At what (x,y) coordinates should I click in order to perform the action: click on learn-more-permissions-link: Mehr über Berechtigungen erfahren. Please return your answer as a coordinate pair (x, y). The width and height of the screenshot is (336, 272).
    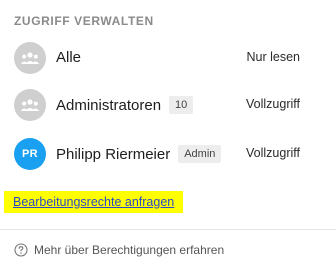
    Looking at the image, I should click on (119, 250).